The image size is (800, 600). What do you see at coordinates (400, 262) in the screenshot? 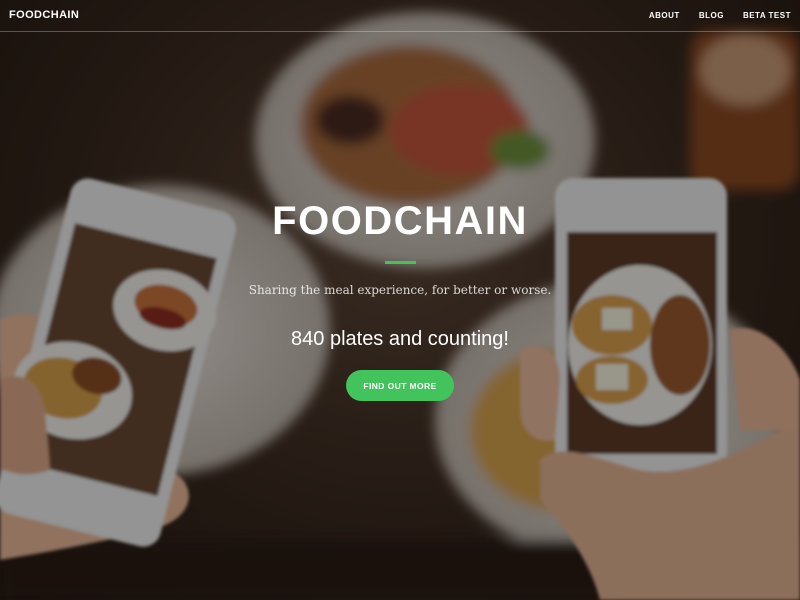
I see `title-divider` at bounding box center [400, 262].